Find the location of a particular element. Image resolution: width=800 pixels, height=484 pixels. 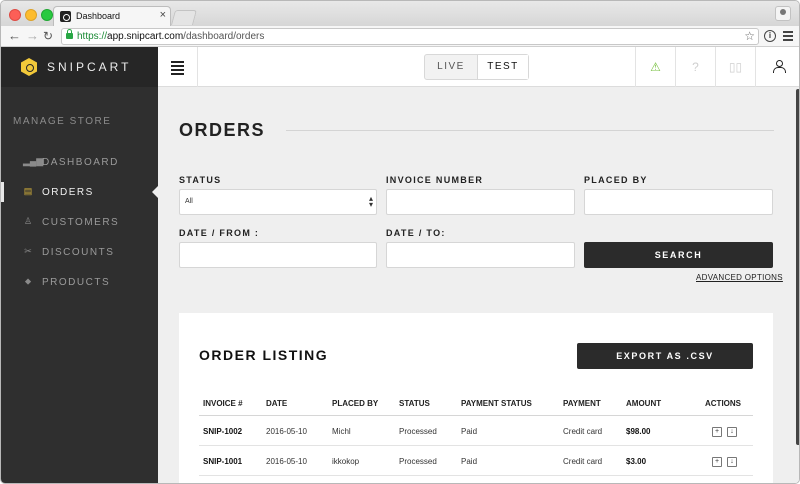

column-header-payment-status: PAYMENT STATUS is located at coordinates (496, 403).